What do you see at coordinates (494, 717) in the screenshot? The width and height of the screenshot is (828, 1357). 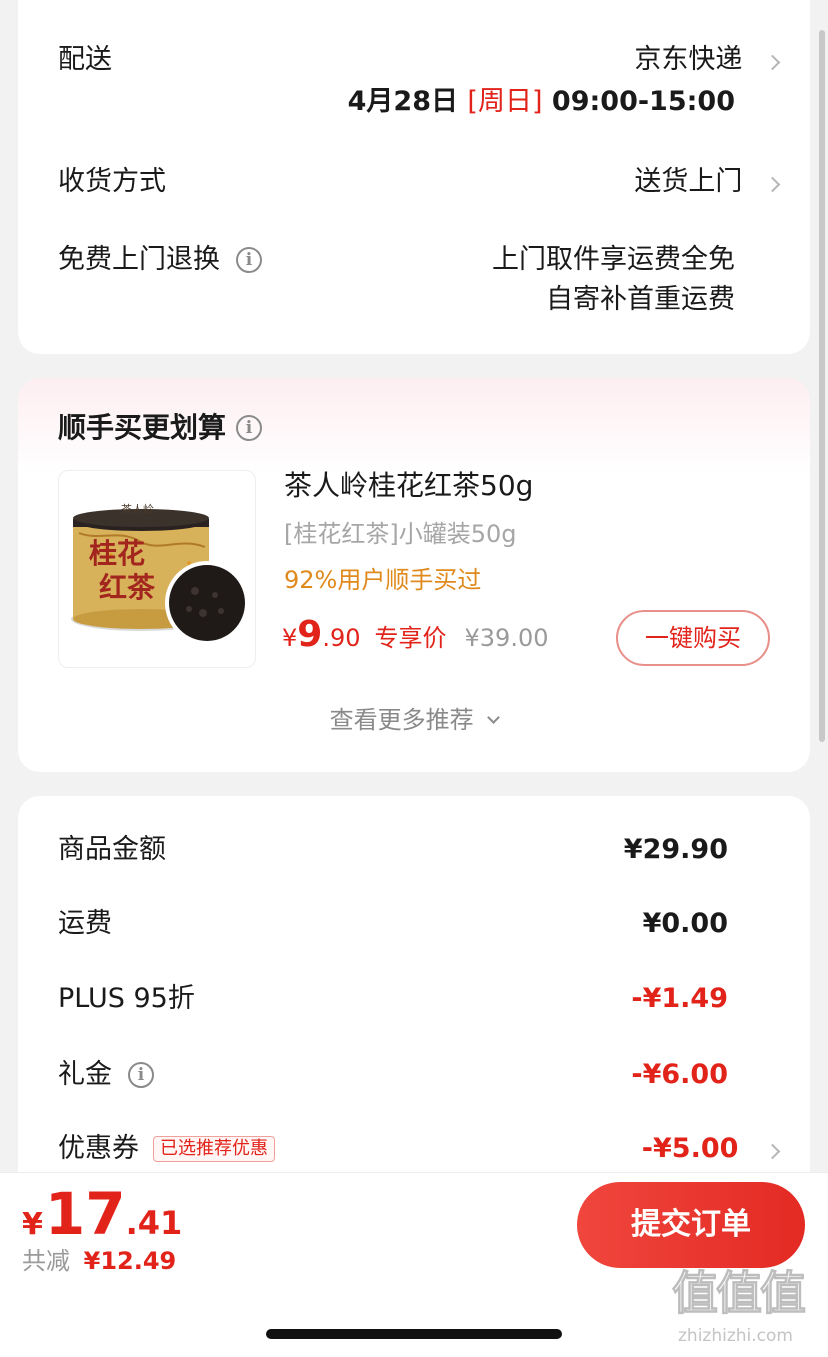 I see `chevron-down-icon` at bounding box center [494, 717].